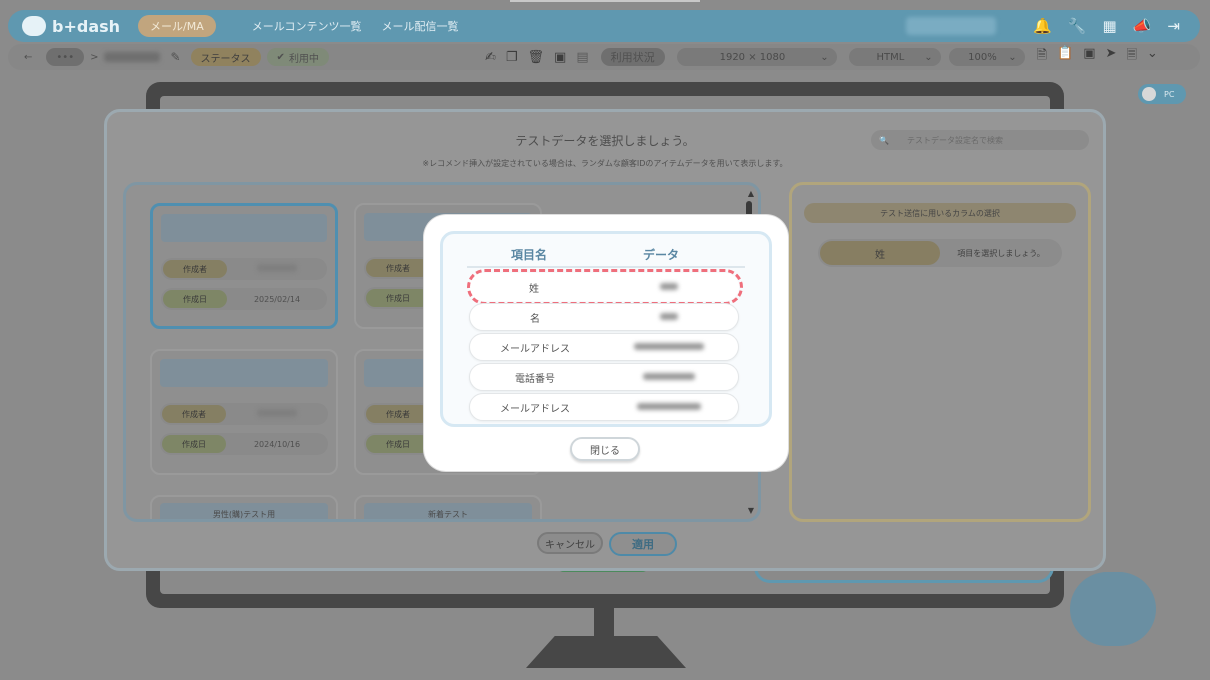 The height and width of the screenshot is (680, 1210). I want to click on clipboard-icon: 📋, so click(1065, 57).